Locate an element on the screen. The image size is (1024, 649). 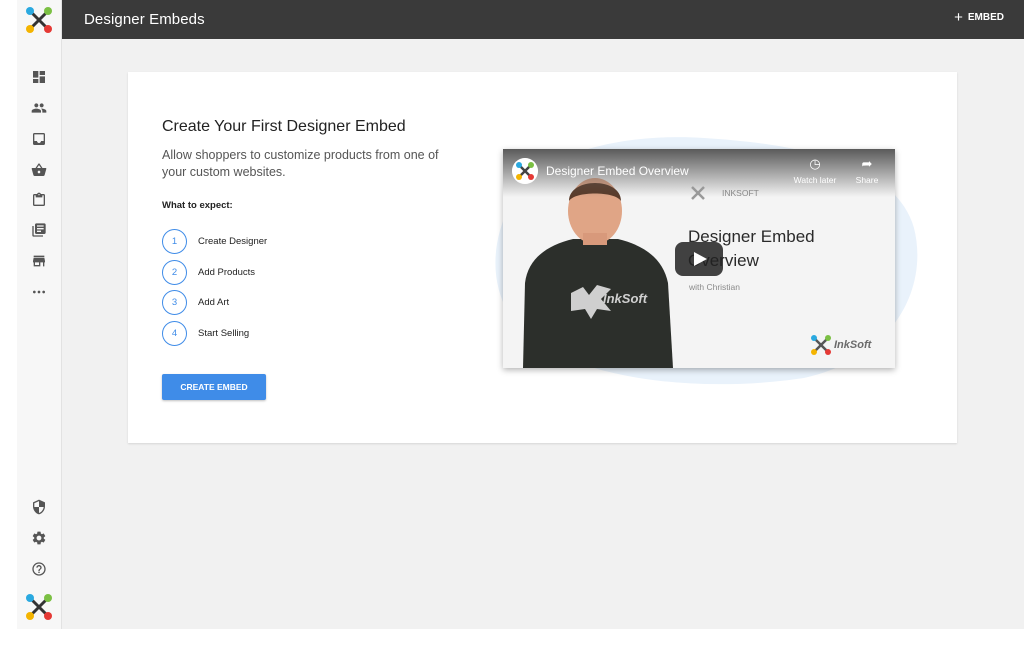
sidebar-item-library is located at coordinates (39, 230).